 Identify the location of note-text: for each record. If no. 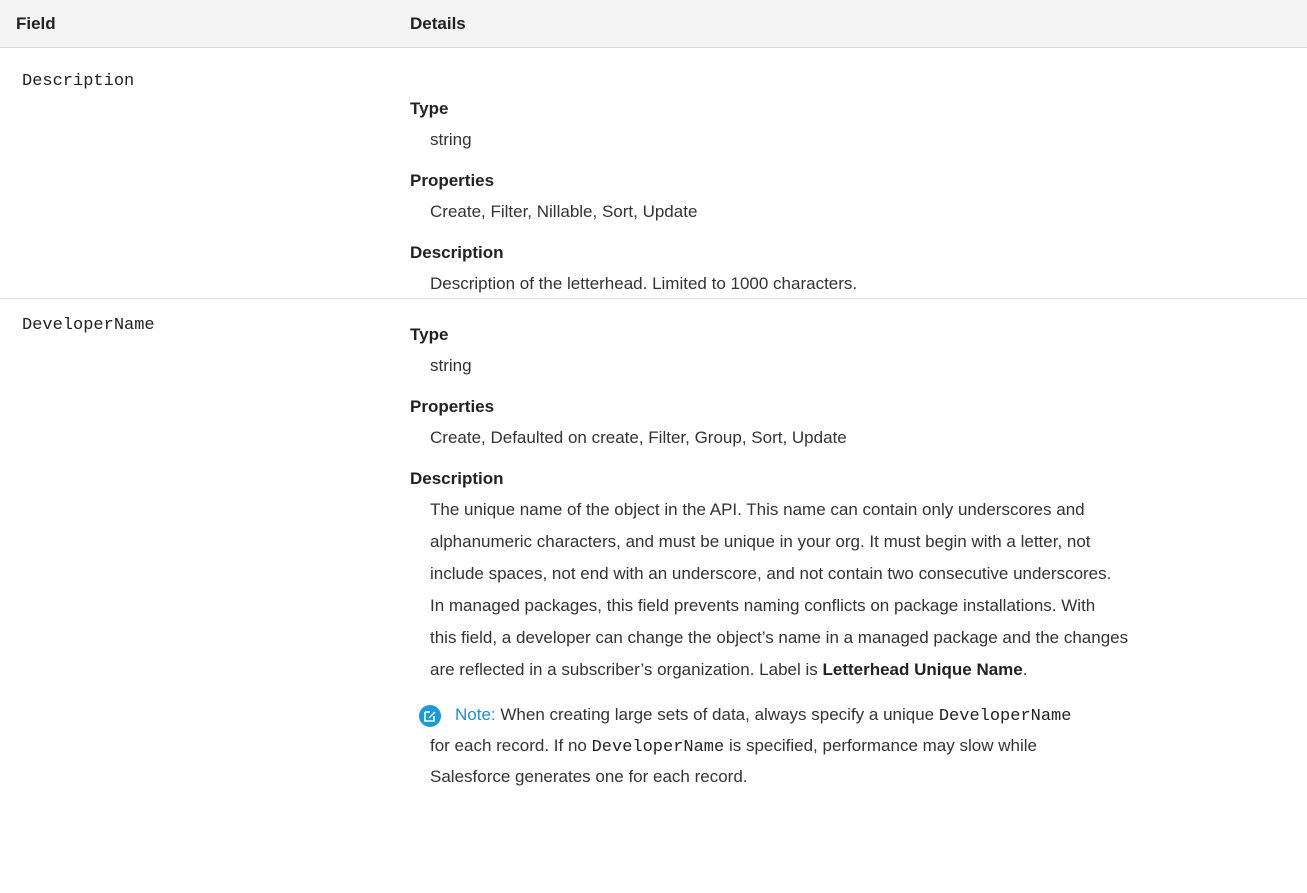
(511, 745).